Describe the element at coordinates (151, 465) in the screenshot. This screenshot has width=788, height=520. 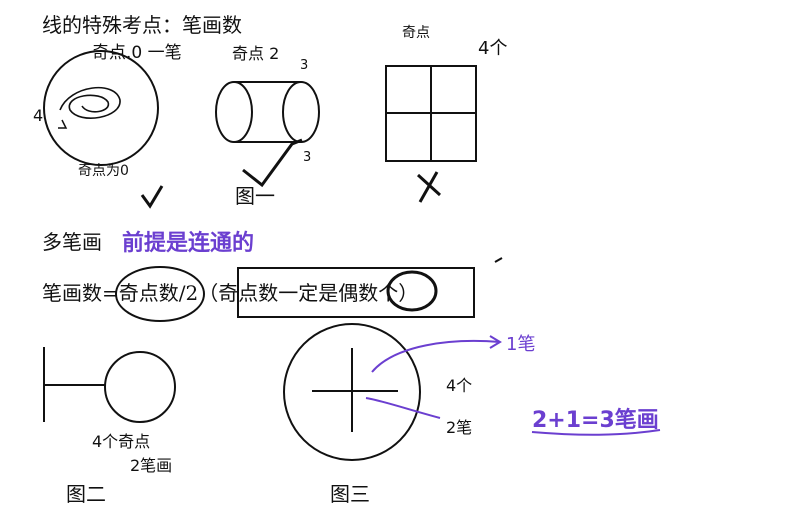
I see `fig2-stroke-note: 2笔画` at that location.